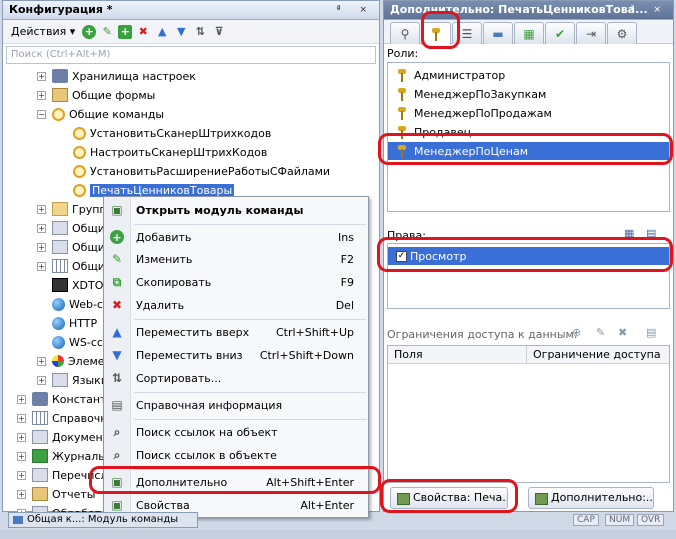  Describe the element at coordinates (162, 32) in the screenshot. I see `move-up-icon: ▲` at that location.